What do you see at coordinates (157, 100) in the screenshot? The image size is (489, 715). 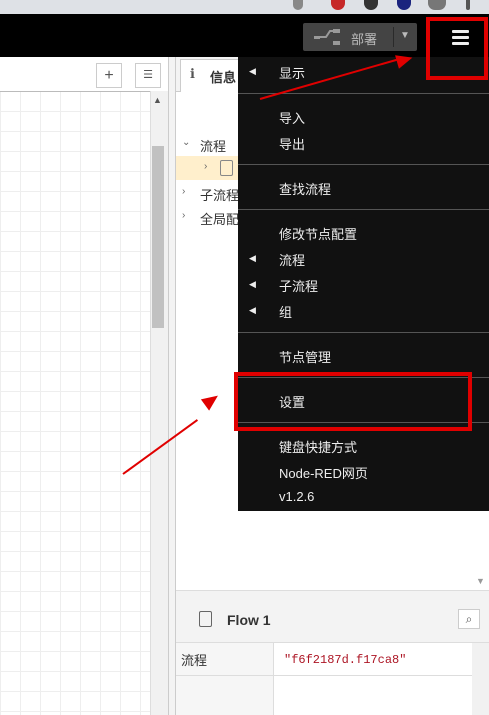 I see `scroll-up-icon: ▲` at bounding box center [157, 100].